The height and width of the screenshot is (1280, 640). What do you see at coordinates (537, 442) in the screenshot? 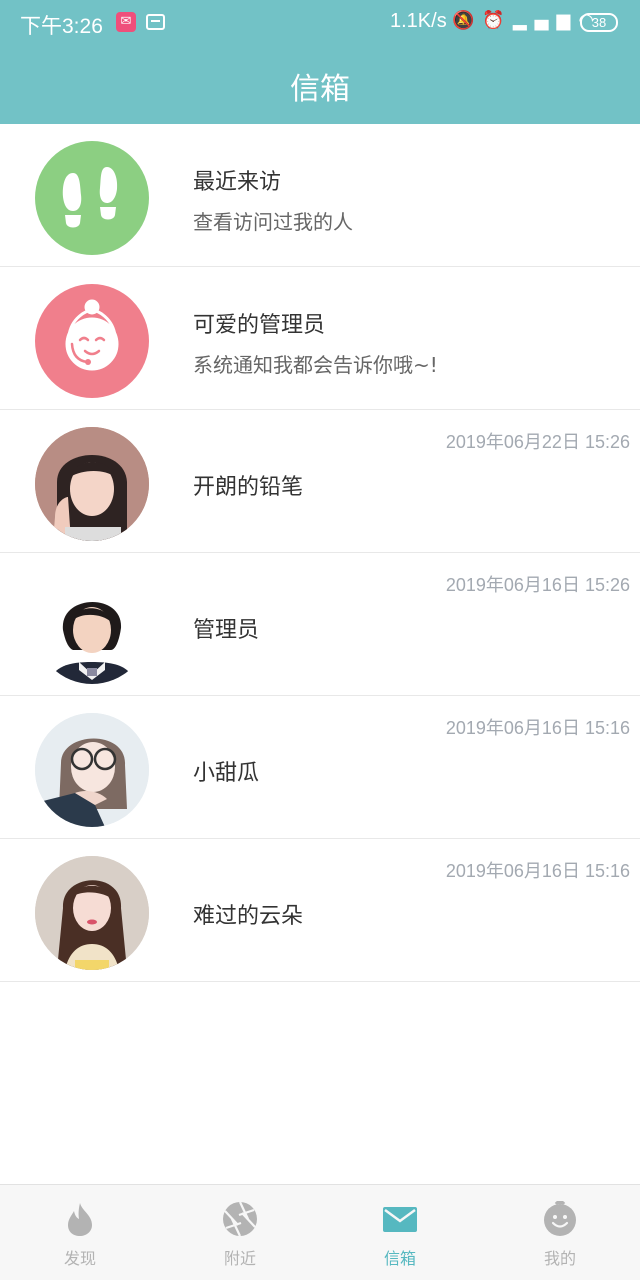
I see `message-time: 2019年06月22日 15:26` at bounding box center [537, 442].